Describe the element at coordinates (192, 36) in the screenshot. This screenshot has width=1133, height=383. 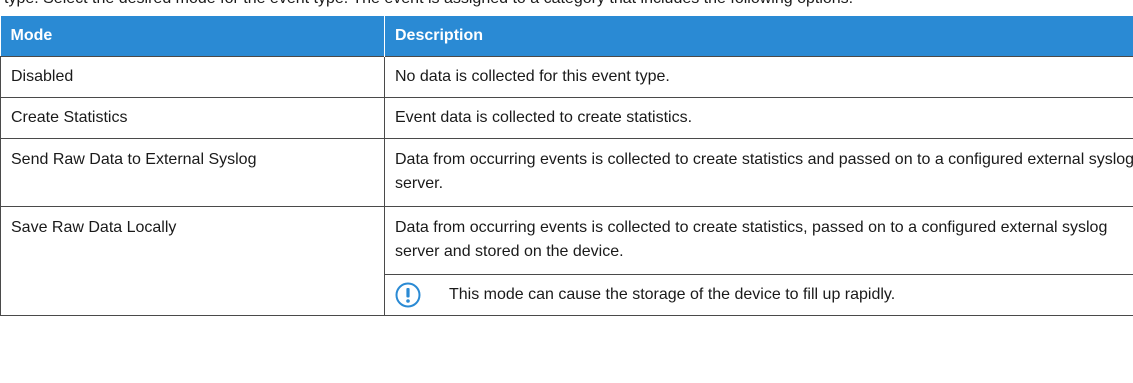
I see `header-mode: Mode` at that location.